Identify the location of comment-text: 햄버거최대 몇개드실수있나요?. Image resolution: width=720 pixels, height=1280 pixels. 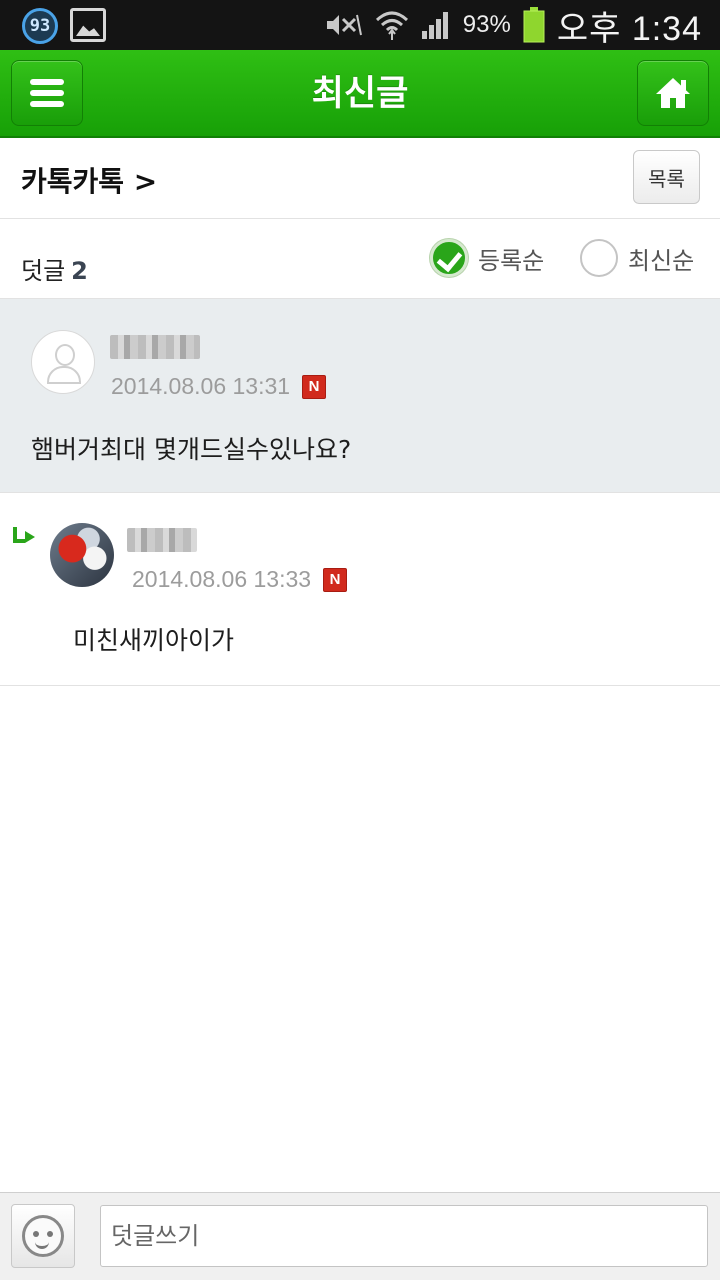
(191, 449).